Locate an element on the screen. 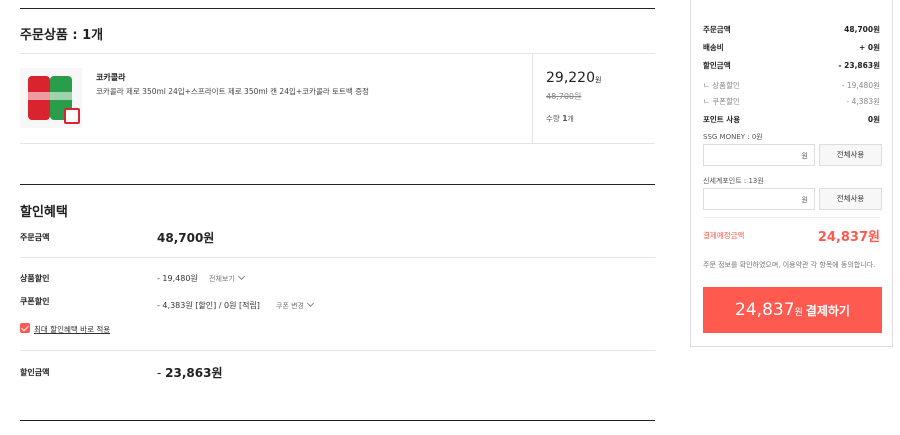  order-amount-value: 48,700원 is located at coordinates (186, 238).